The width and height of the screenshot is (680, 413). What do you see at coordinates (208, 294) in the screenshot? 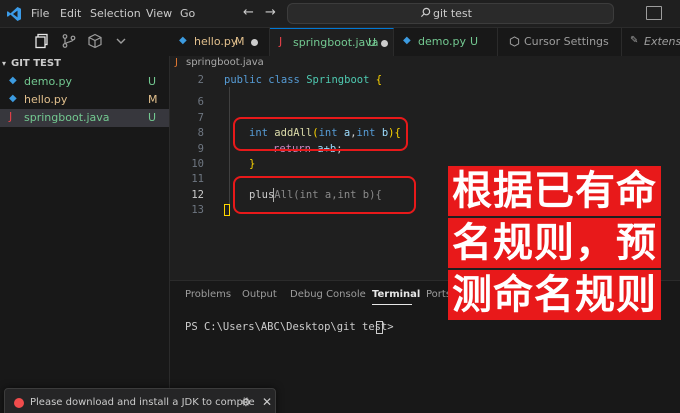
I see `panel-tab-problems: Problems` at bounding box center [208, 294].